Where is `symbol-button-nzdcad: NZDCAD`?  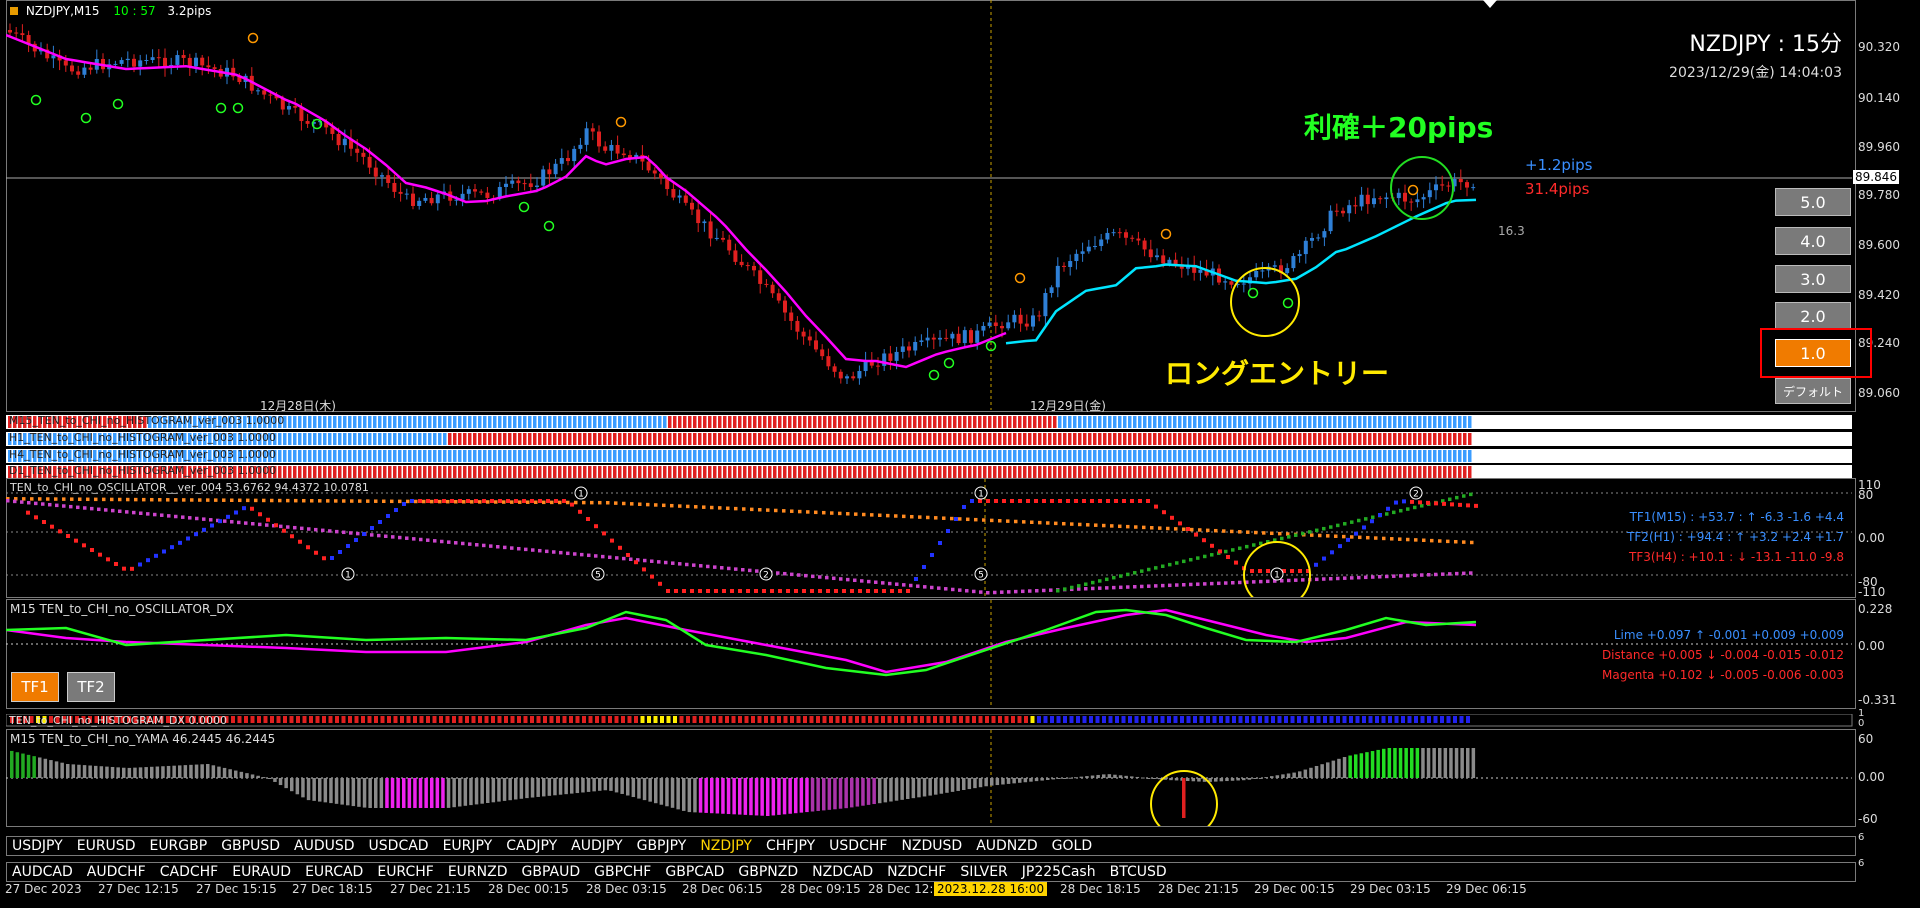
symbol-button-nzdcad: NZDCAD is located at coordinates (842, 872).